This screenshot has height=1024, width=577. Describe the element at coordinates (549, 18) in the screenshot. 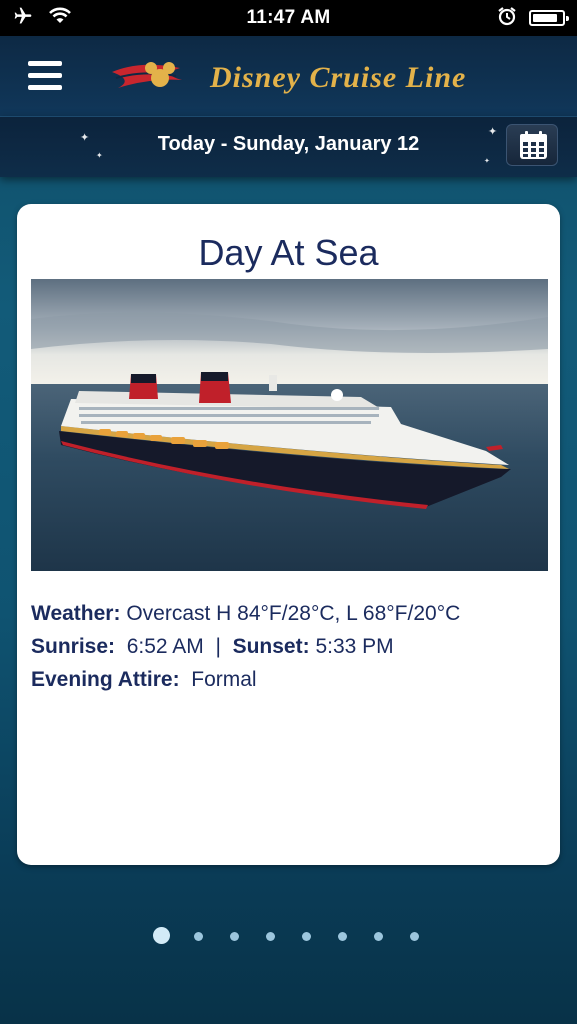

I see `battery-icon` at that location.